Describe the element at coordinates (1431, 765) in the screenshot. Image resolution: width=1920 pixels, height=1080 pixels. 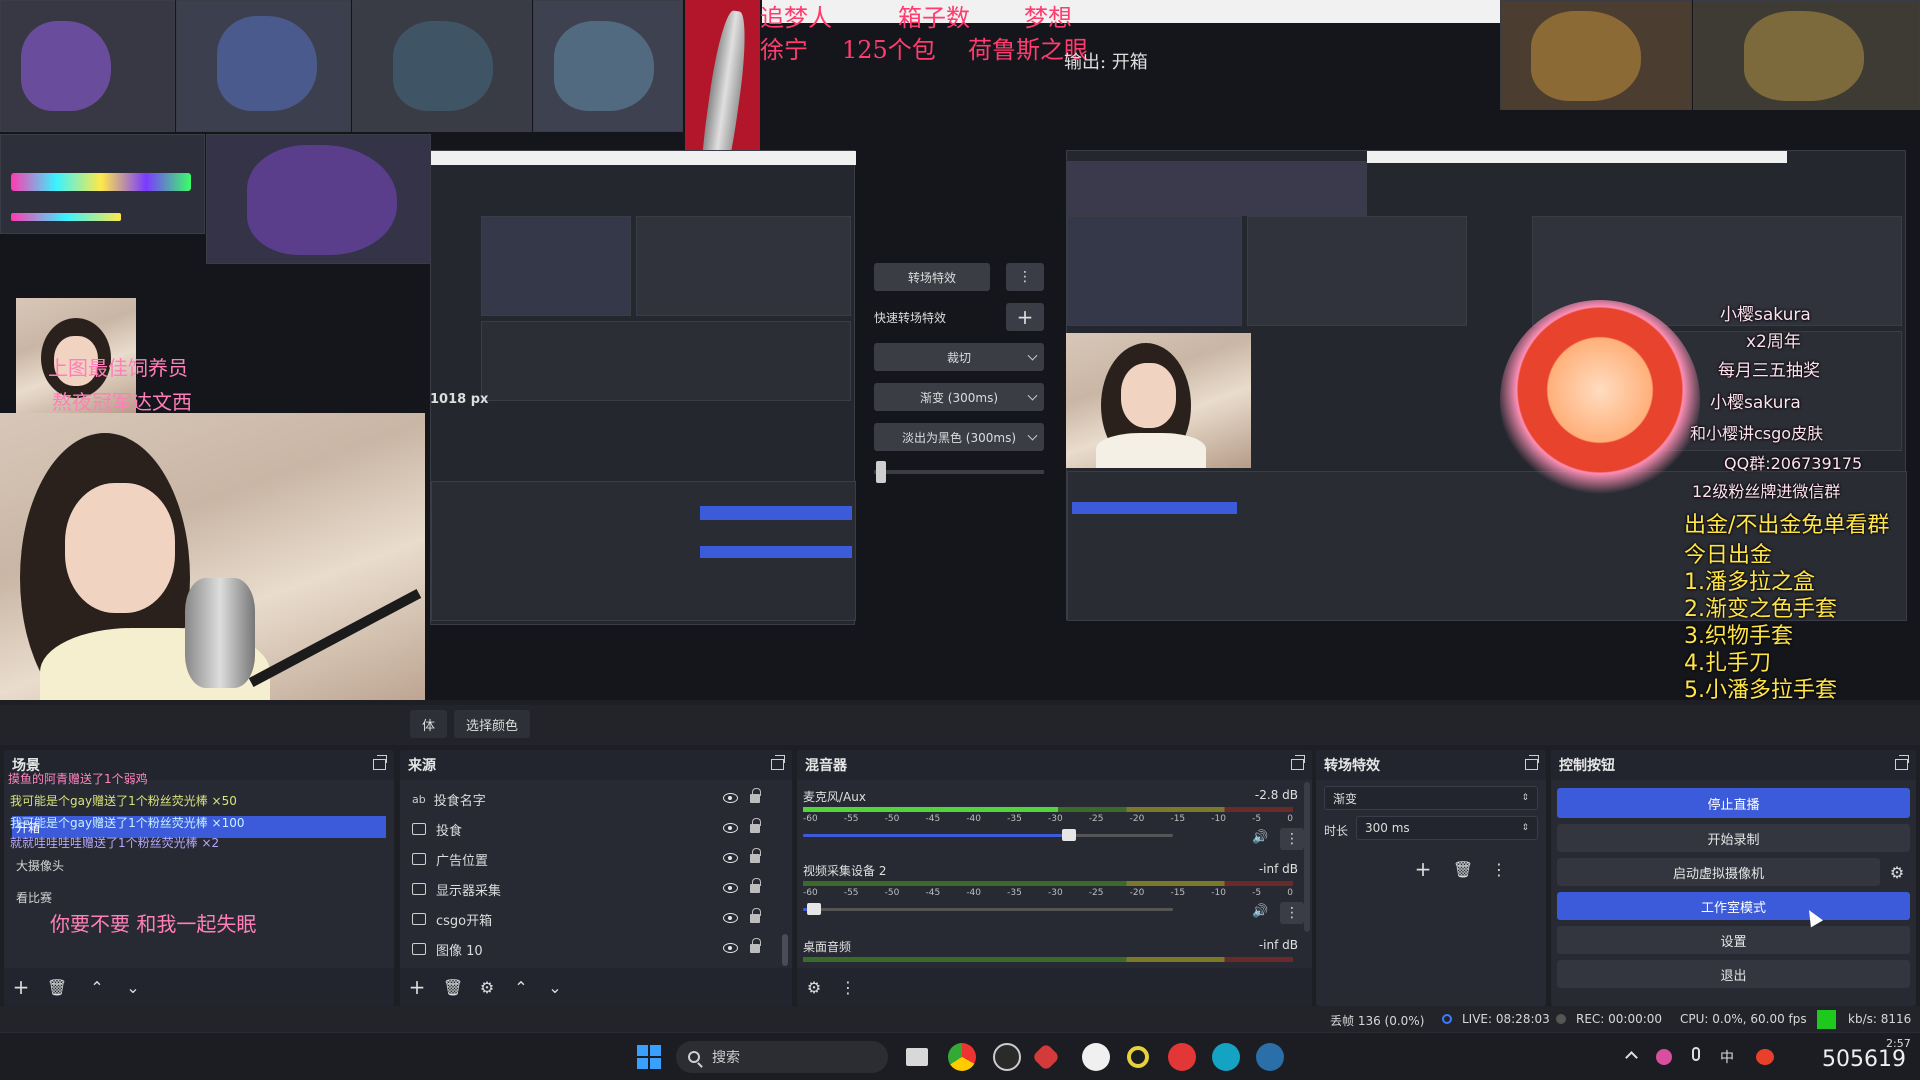
I see `transitions-title: 转场特效` at that location.